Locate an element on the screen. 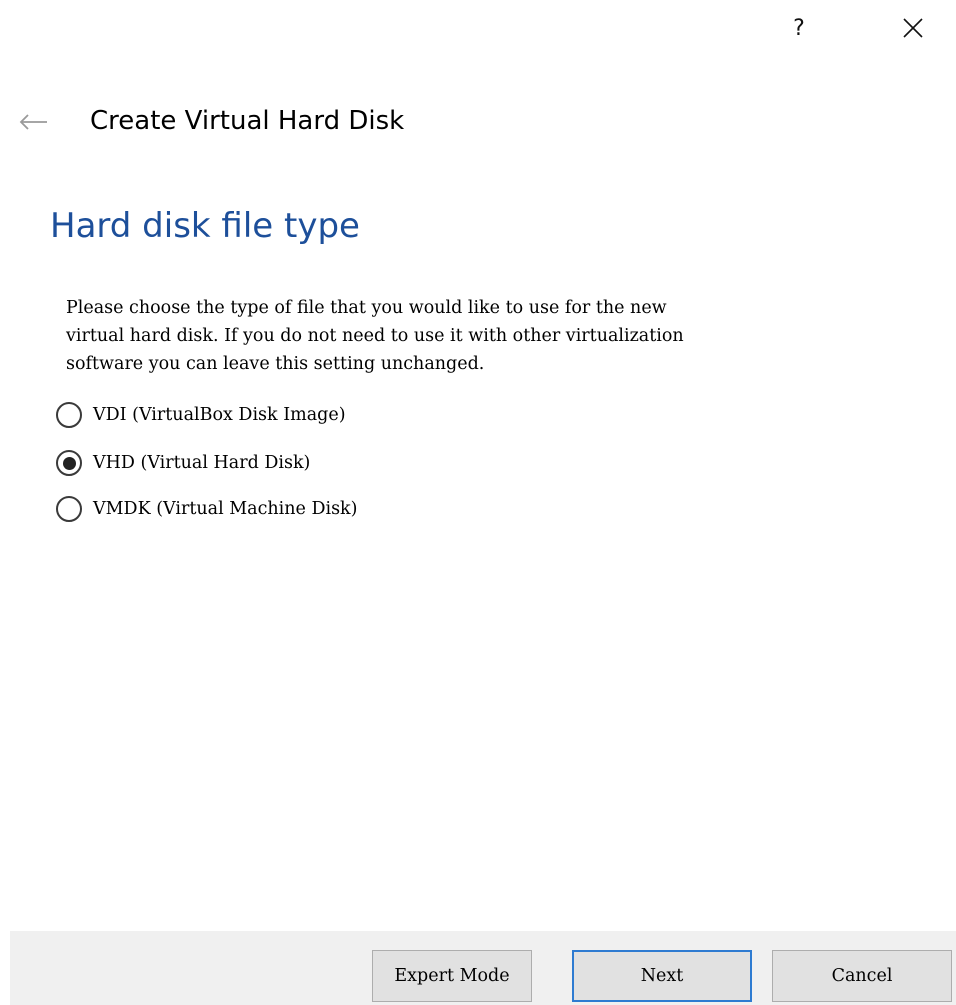 Image resolution: width=956 pixels, height=1005 pixels. wizard-title: Create Virtual Hard Disk is located at coordinates (247, 121).